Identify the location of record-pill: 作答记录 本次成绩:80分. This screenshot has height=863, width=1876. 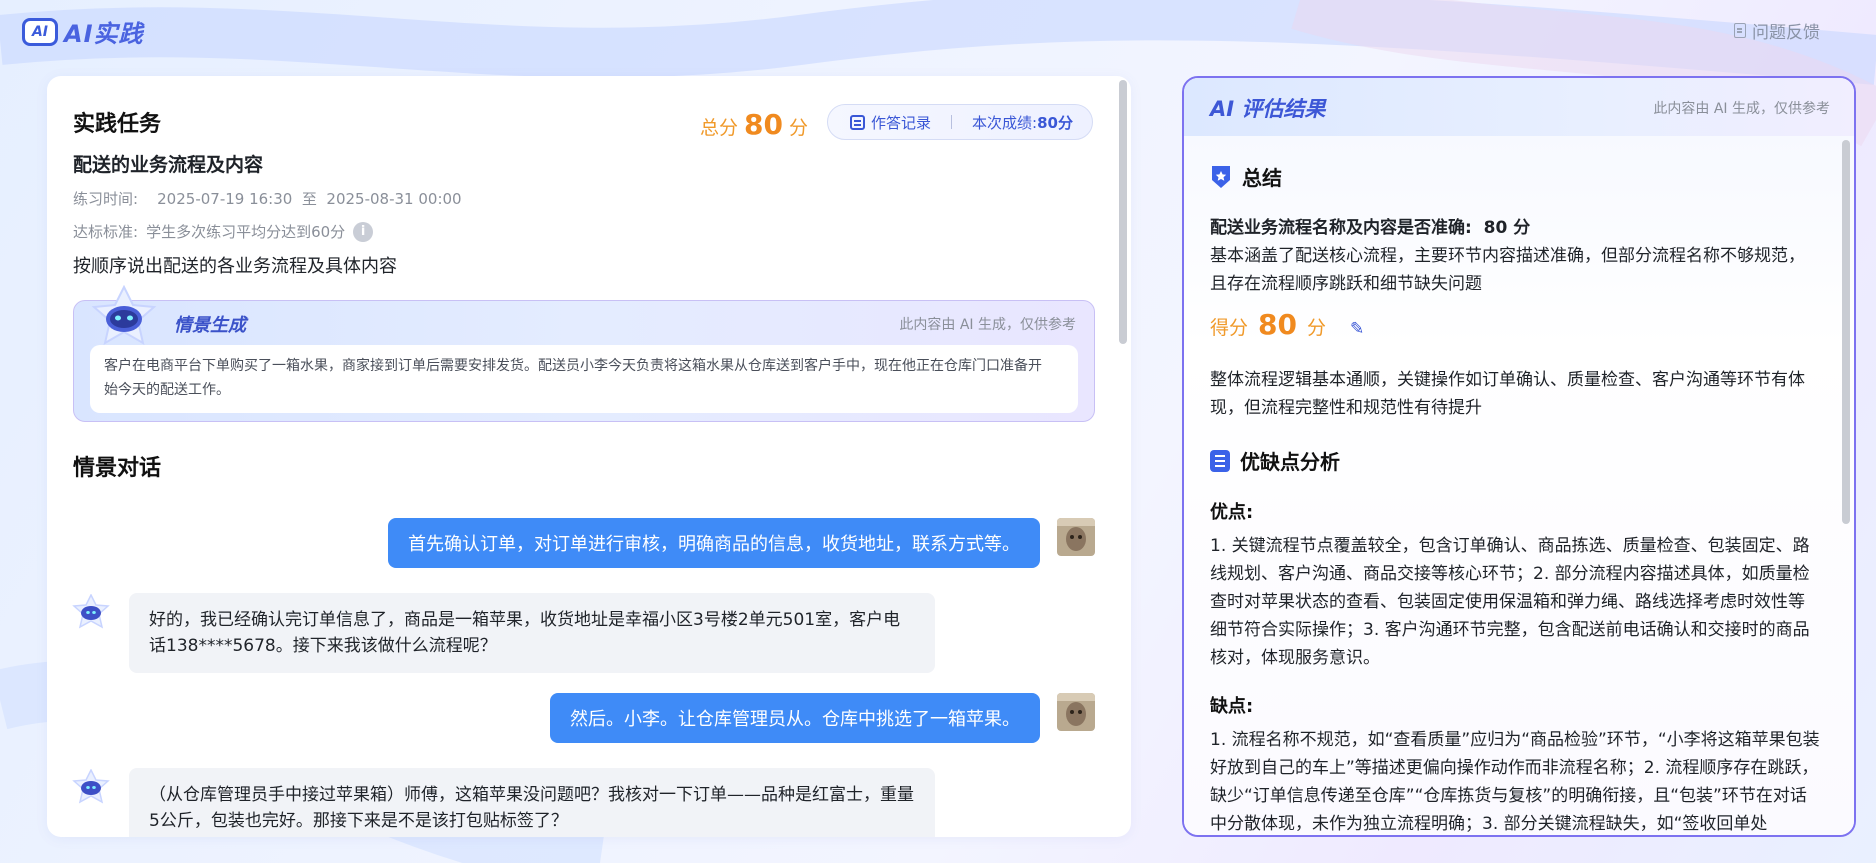
(960, 122).